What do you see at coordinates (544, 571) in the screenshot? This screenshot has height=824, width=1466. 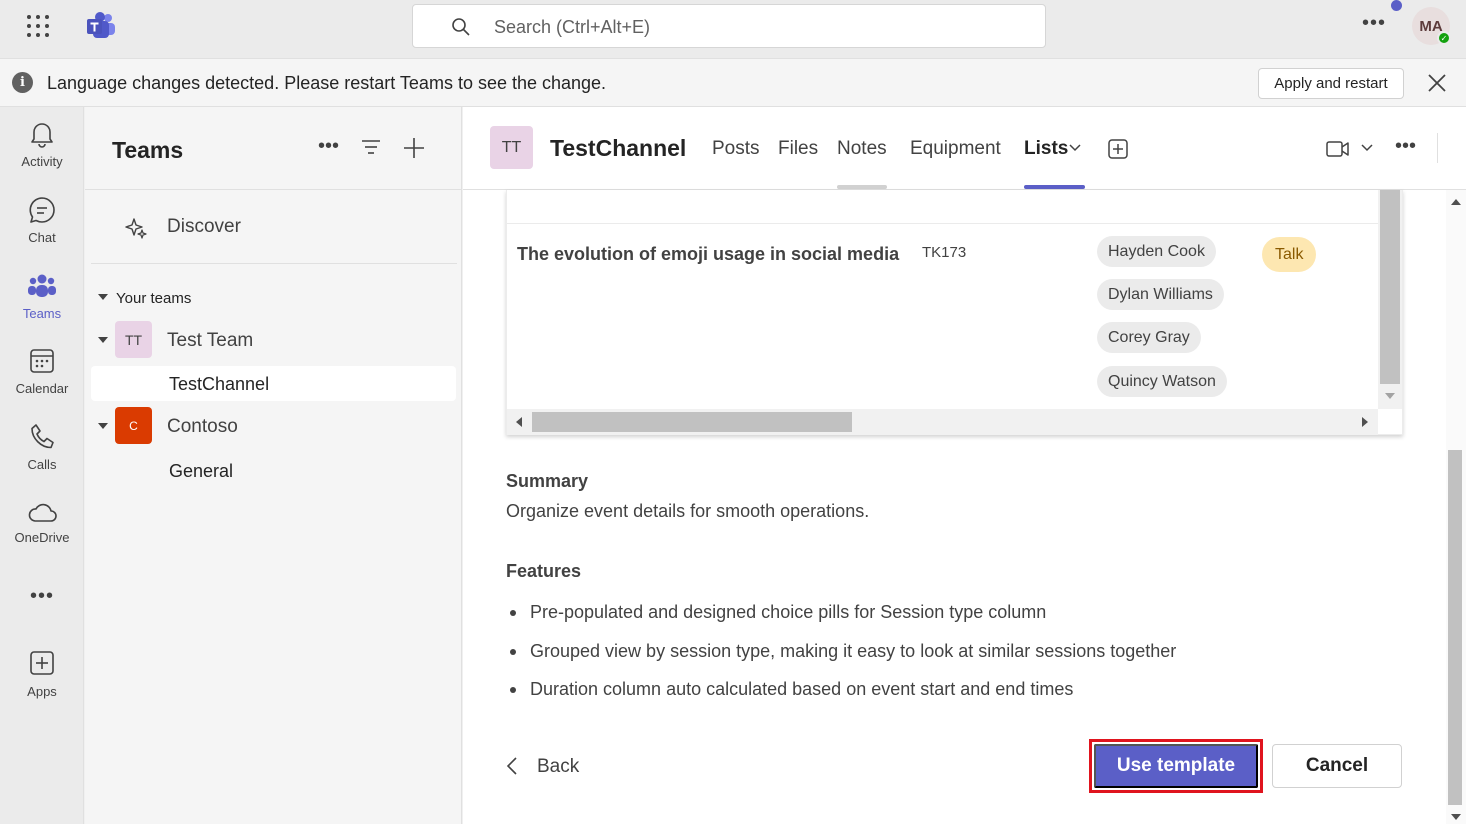 I see `features-heading: Features` at bounding box center [544, 571].